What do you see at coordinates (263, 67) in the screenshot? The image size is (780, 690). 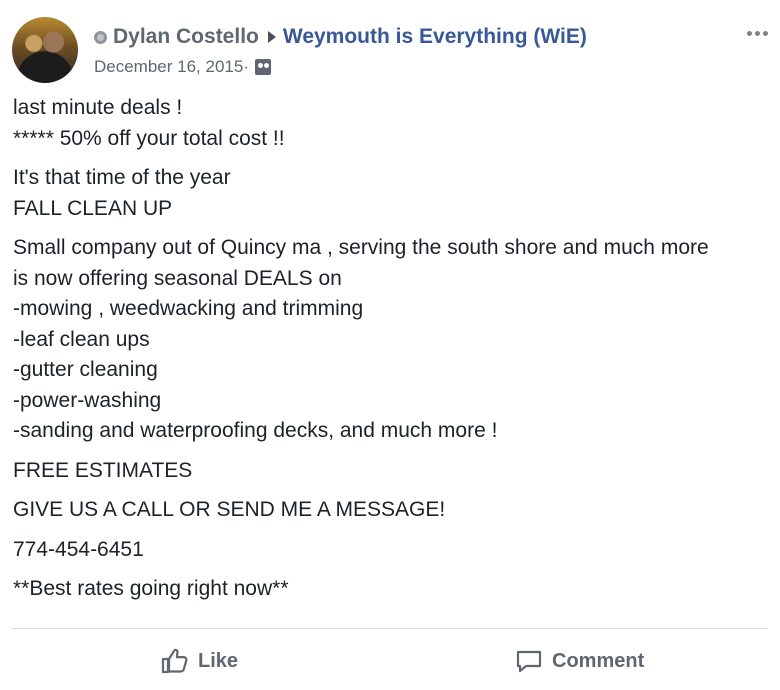 I see `group-privacy-icon` at bounding box center [263, 67].